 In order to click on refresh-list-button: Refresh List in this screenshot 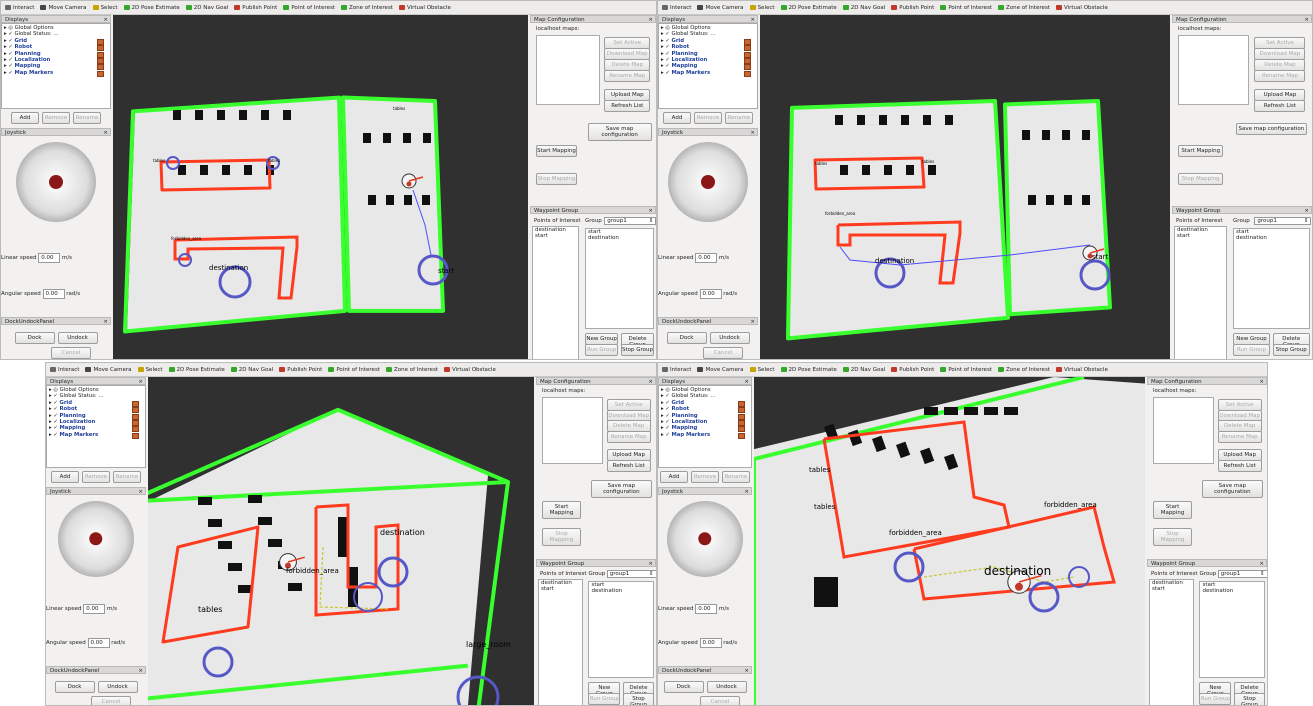, I will do `click(627, 106)`.